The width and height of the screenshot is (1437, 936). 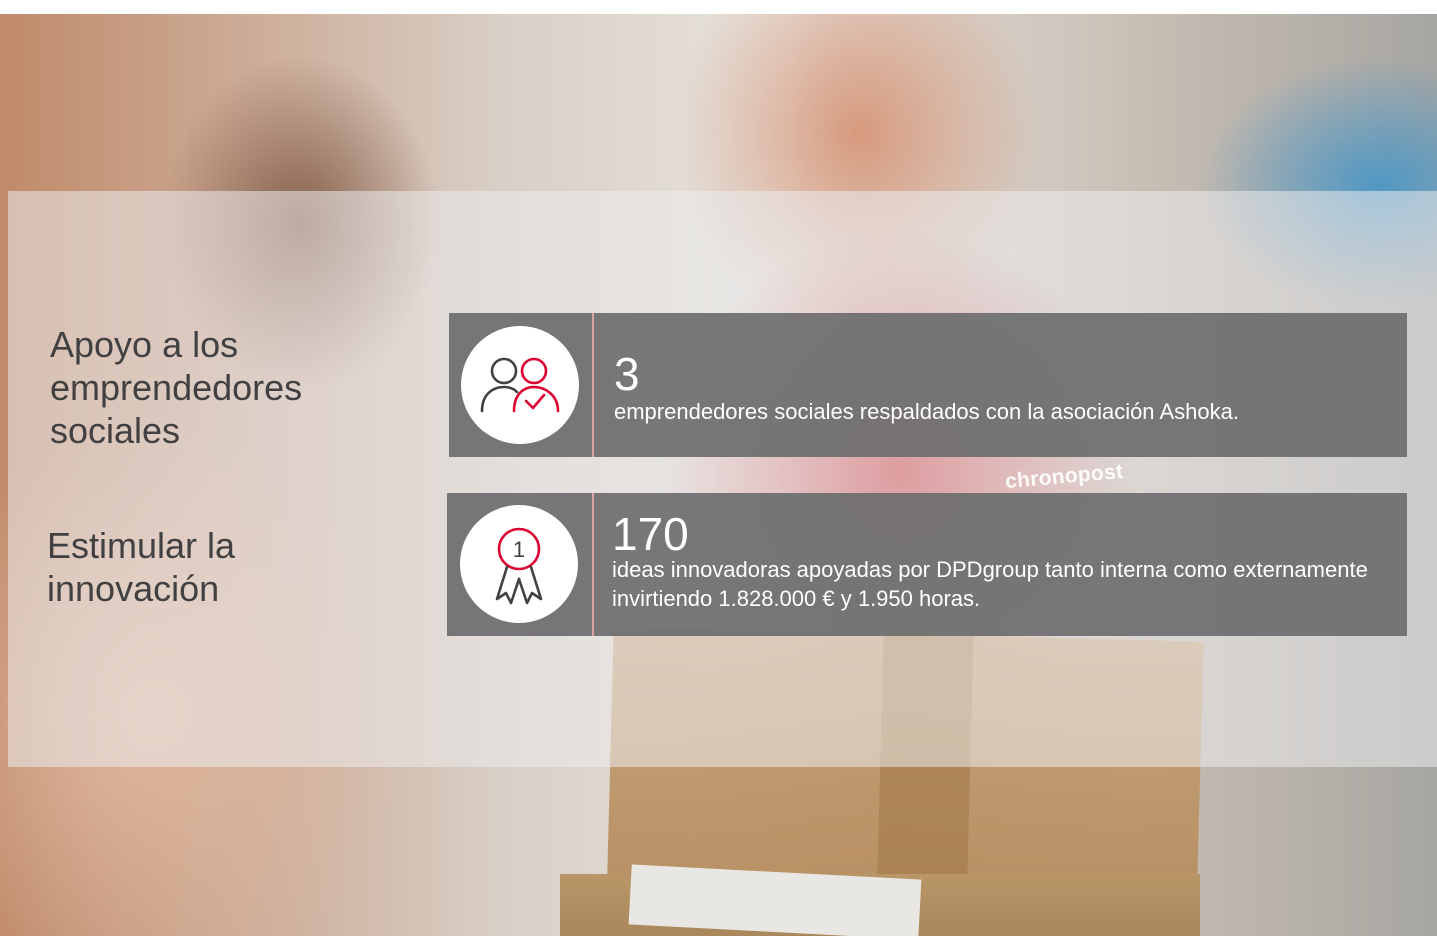 I want to click on parcel-box-lower, so click(x=880, y=905).